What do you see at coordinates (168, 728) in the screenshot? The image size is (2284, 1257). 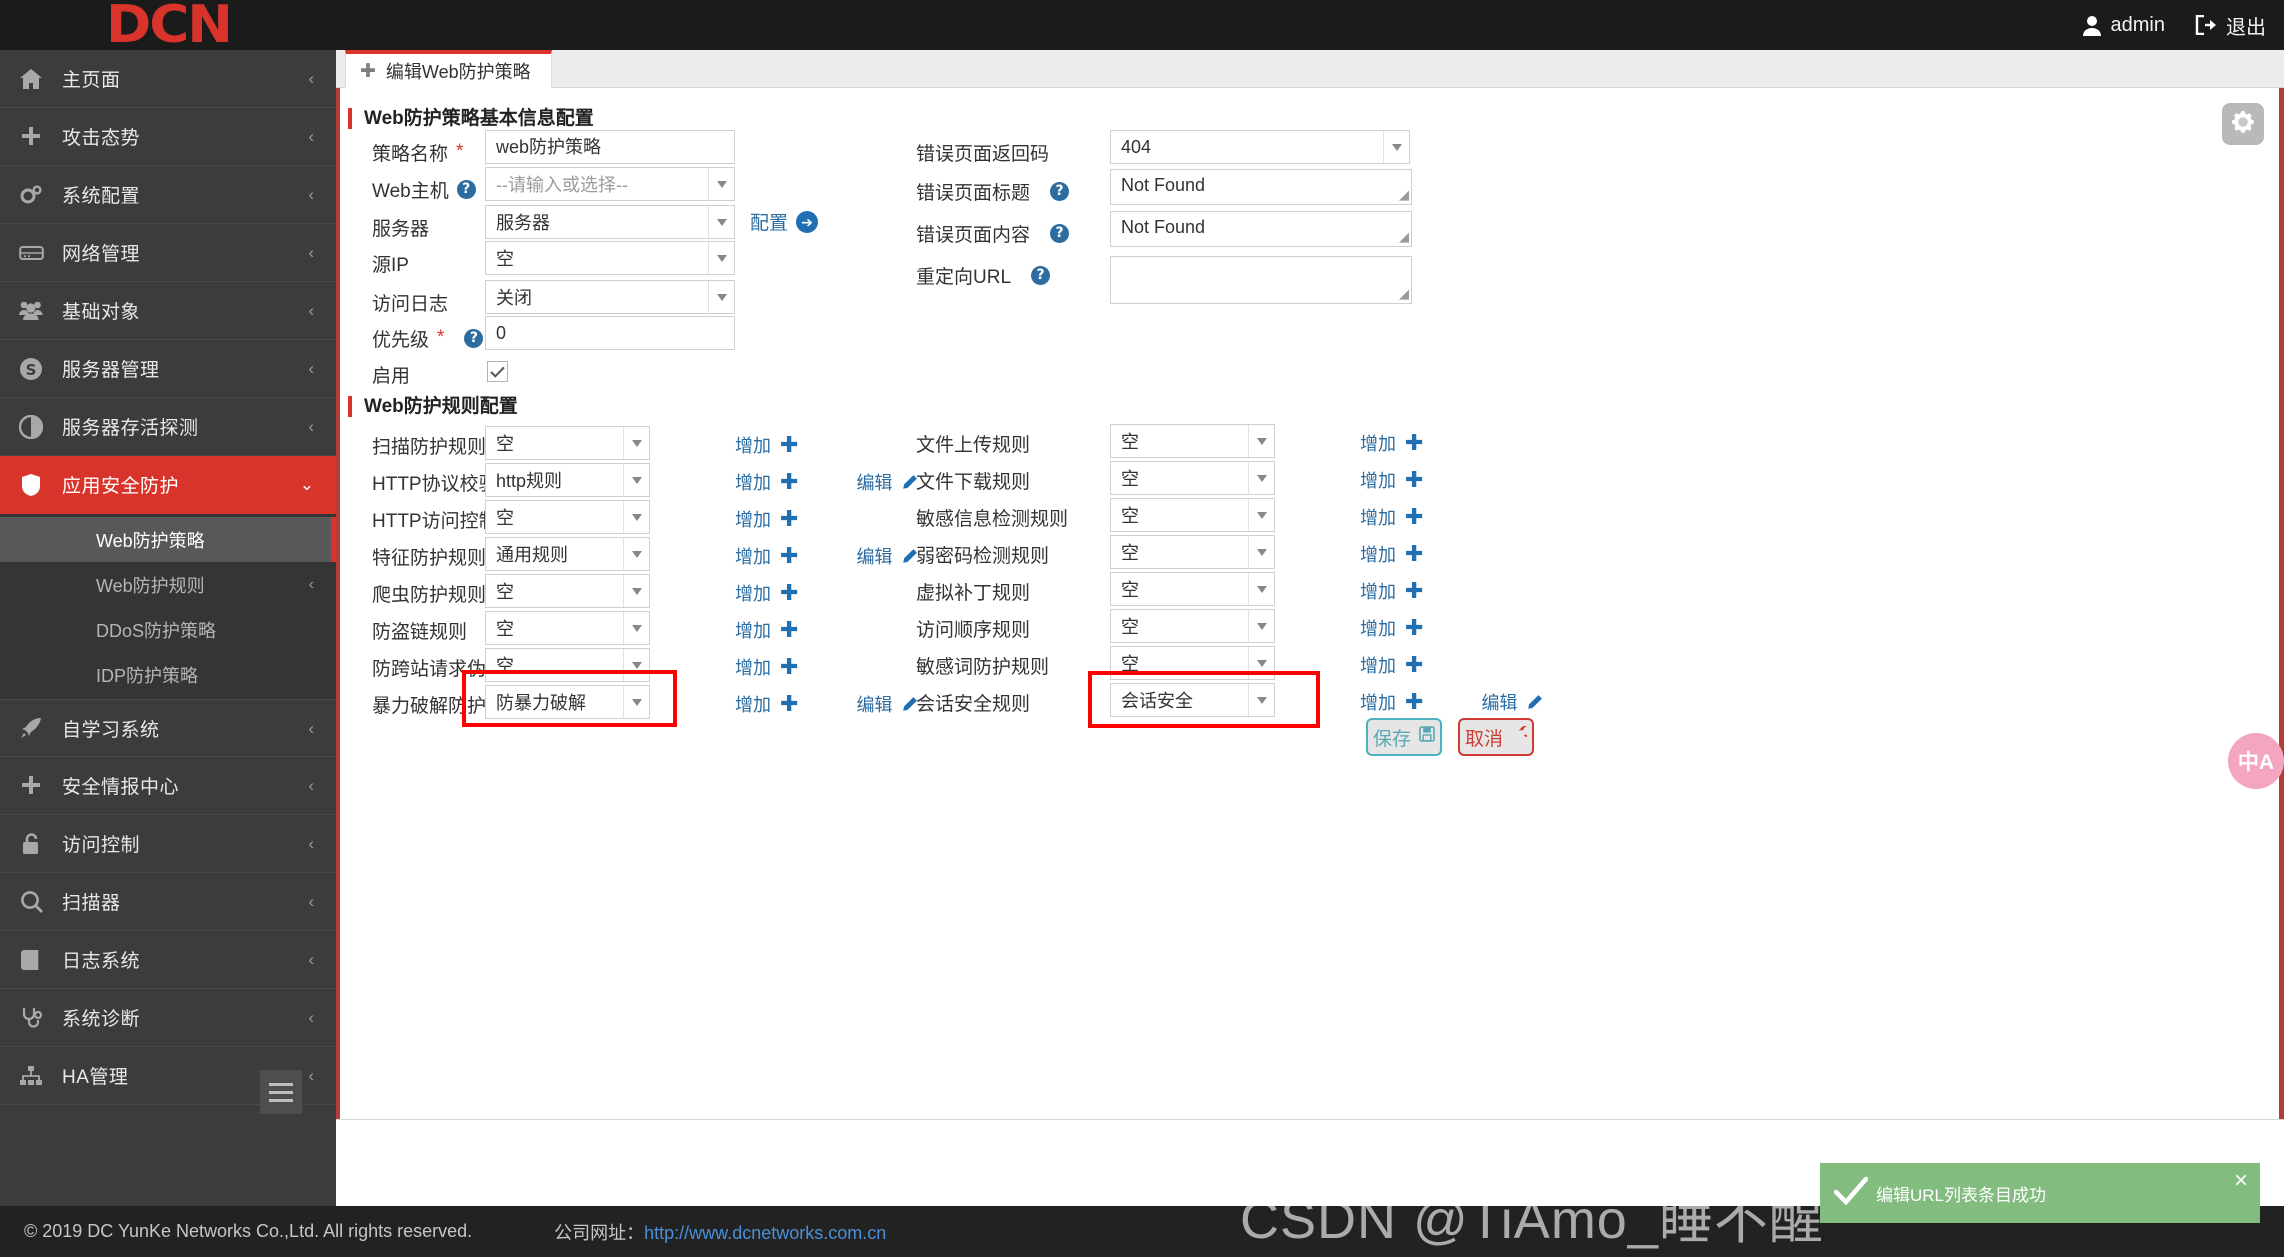 I see `sidebar-item-self-learning: 自学习系统 ‹` at bounding box center [168, 728].